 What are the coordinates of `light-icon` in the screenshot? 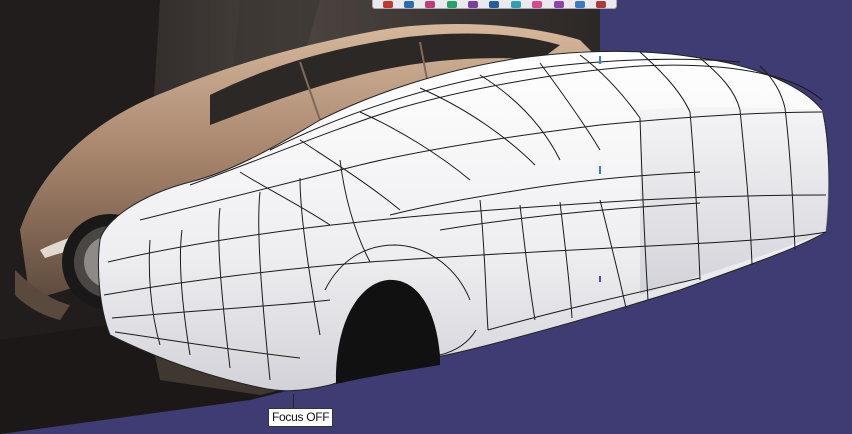 It's located at (451, 4).